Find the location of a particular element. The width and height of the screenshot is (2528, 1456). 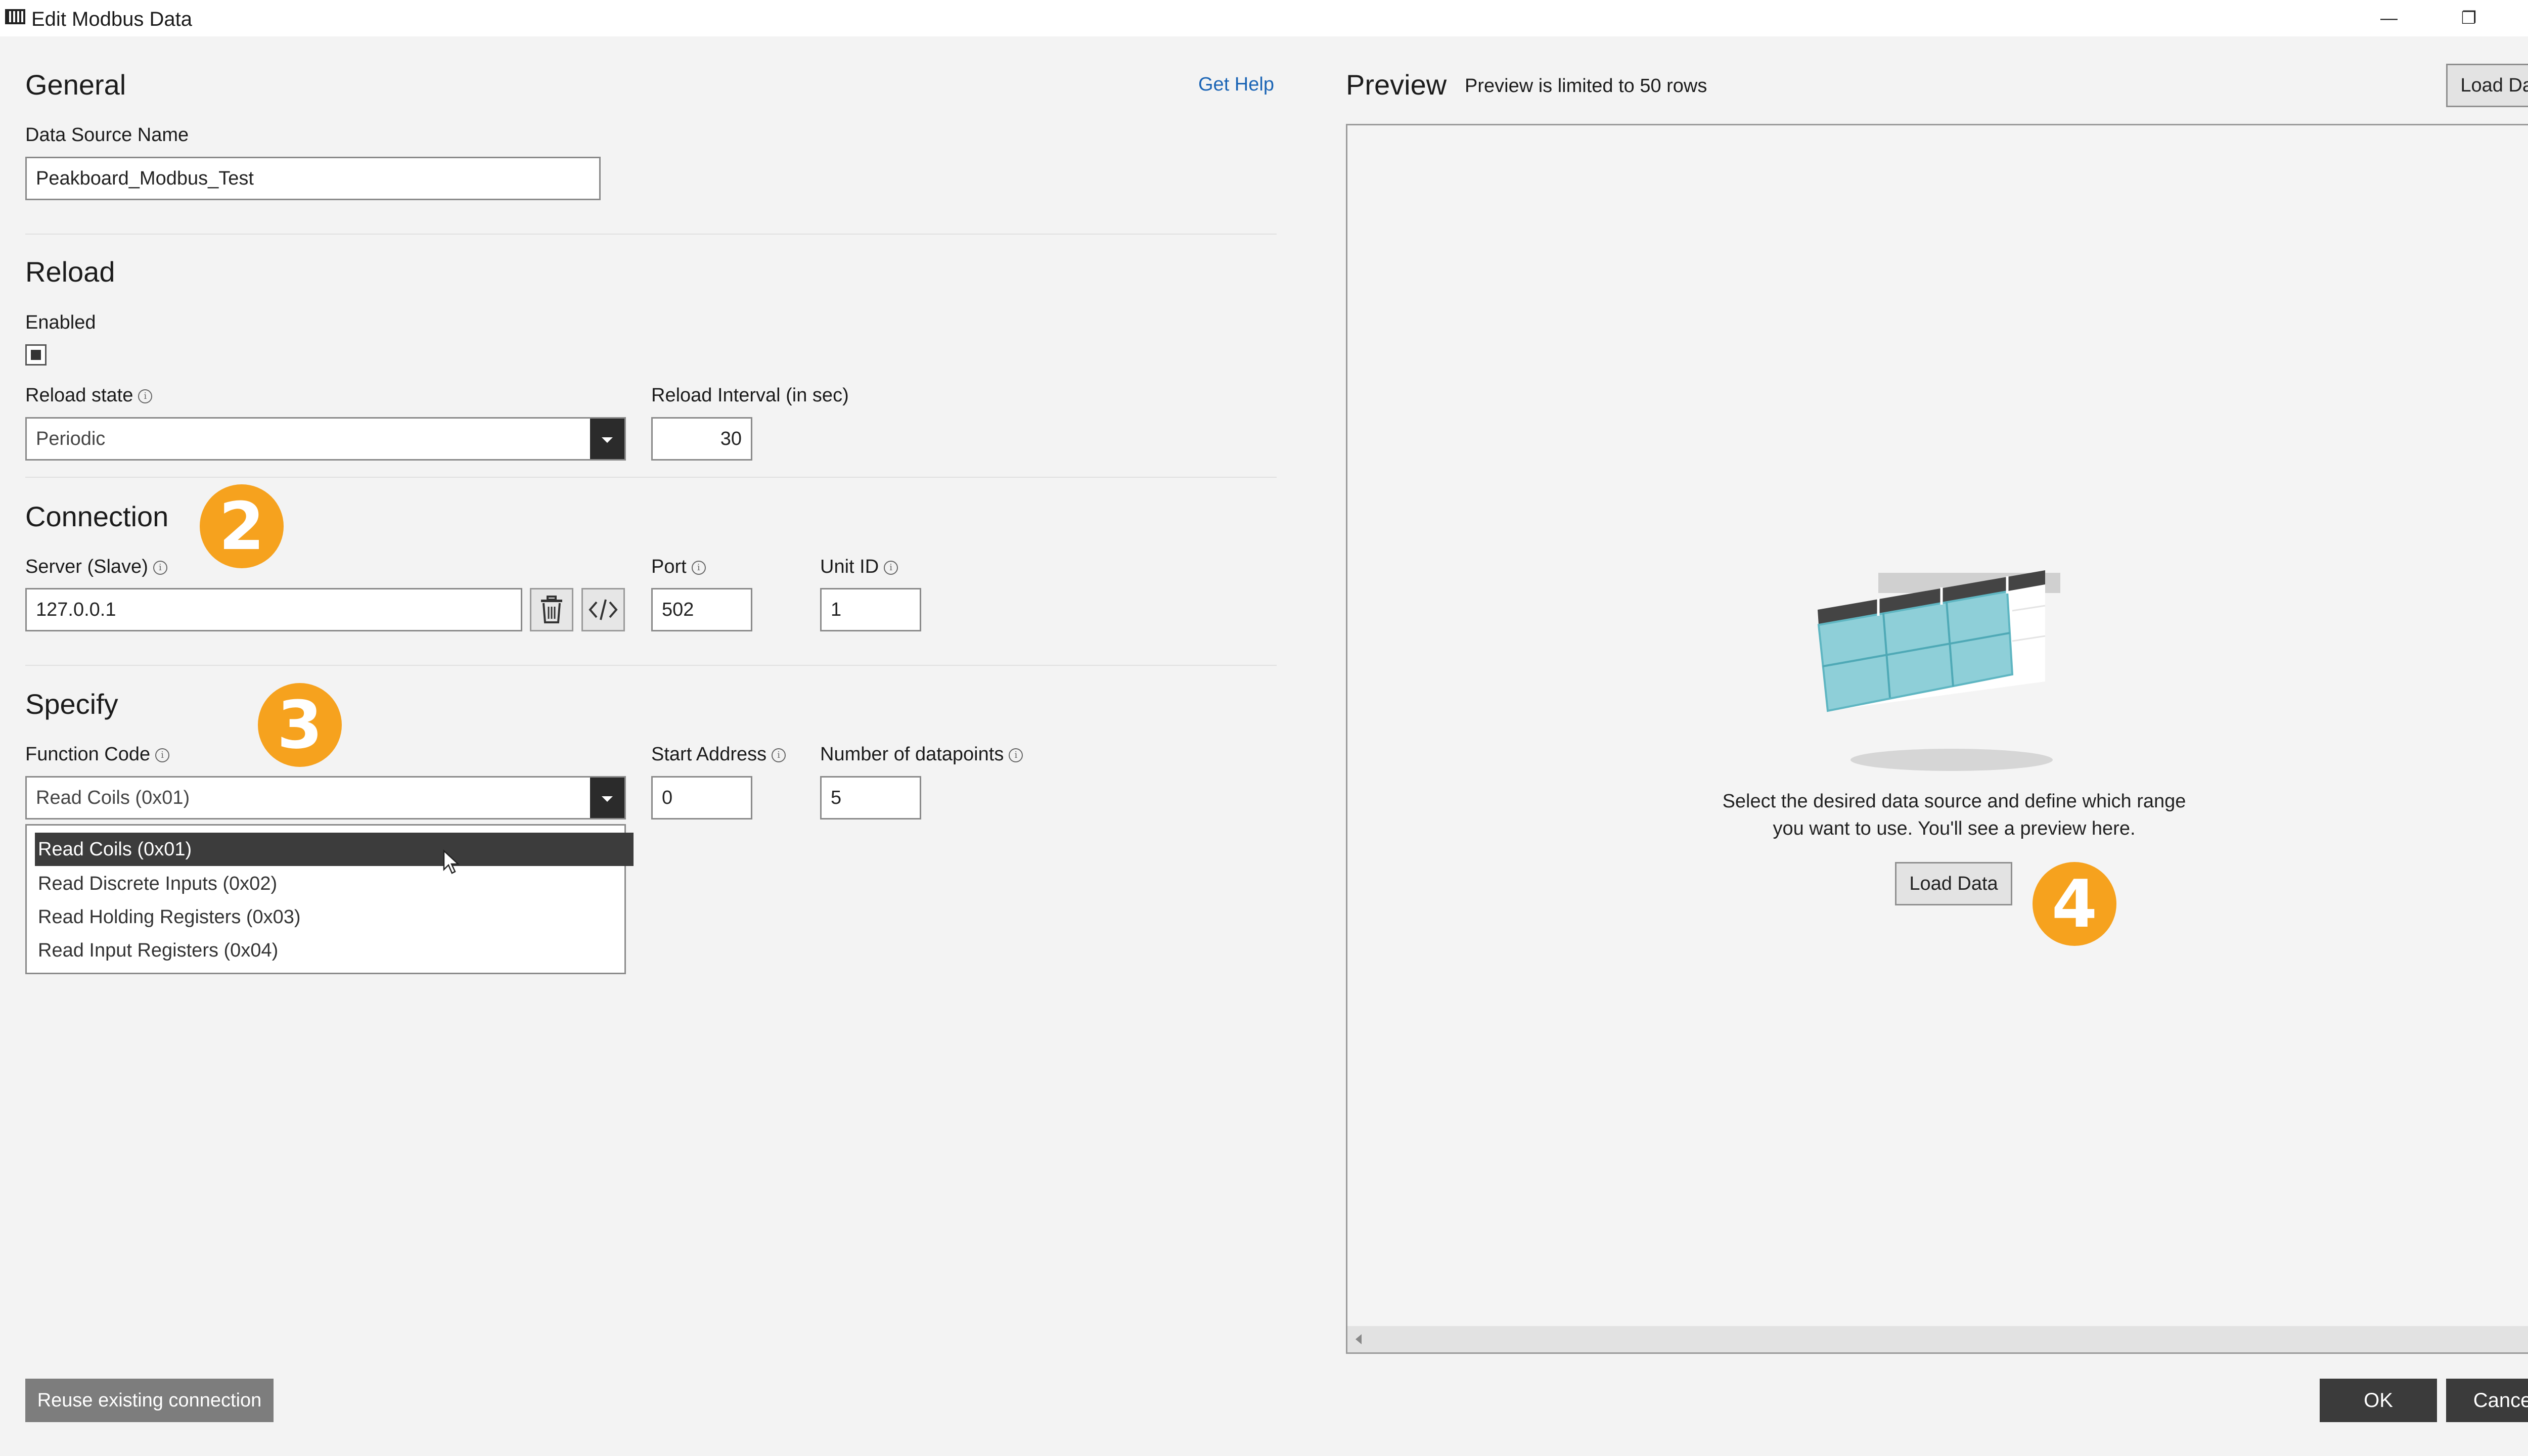

connection-heading: Connection is located at coordinates (97, 516).